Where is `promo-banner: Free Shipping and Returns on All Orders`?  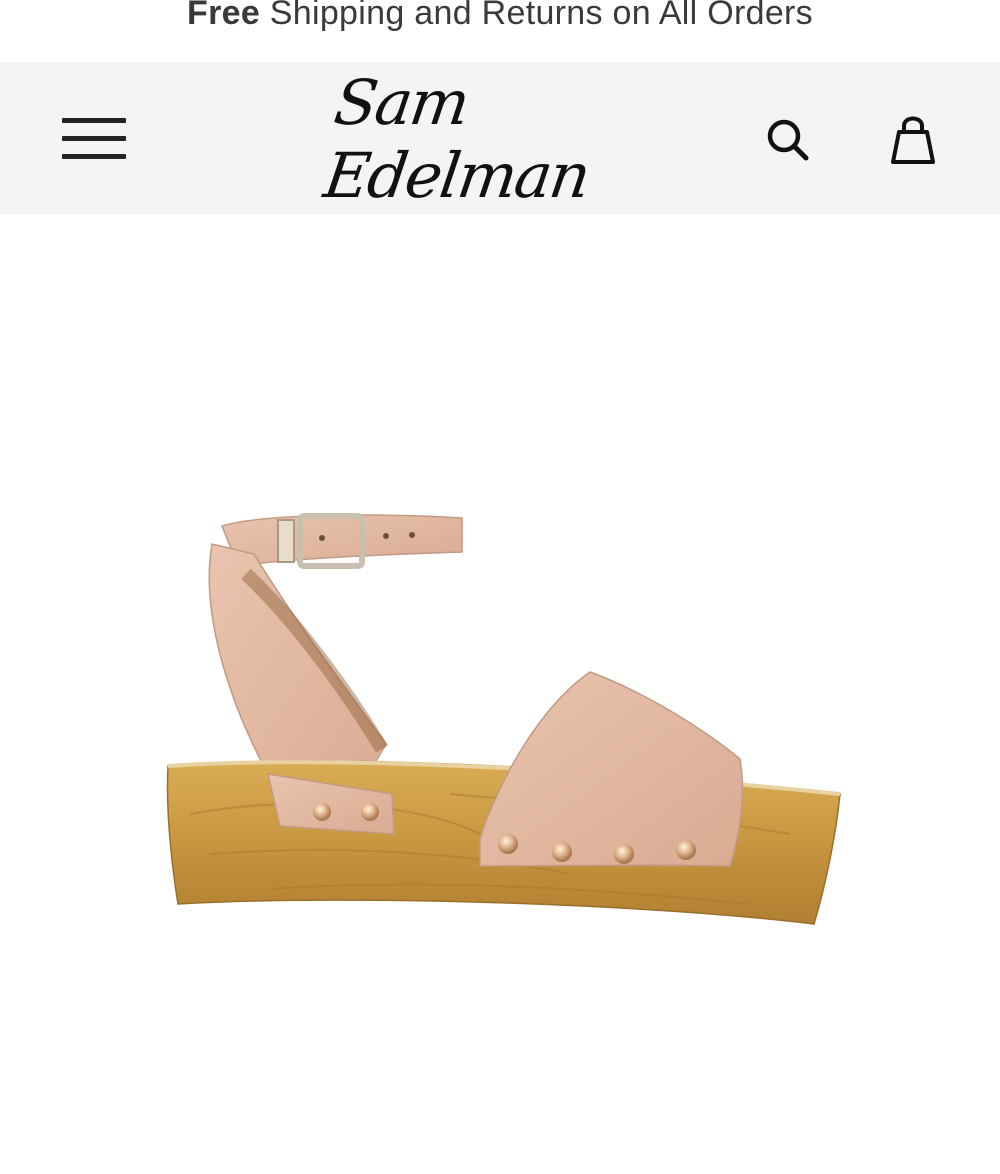
promo-banner: Free Shipping and Returns on All Orders is located at coordinates (500, 30).